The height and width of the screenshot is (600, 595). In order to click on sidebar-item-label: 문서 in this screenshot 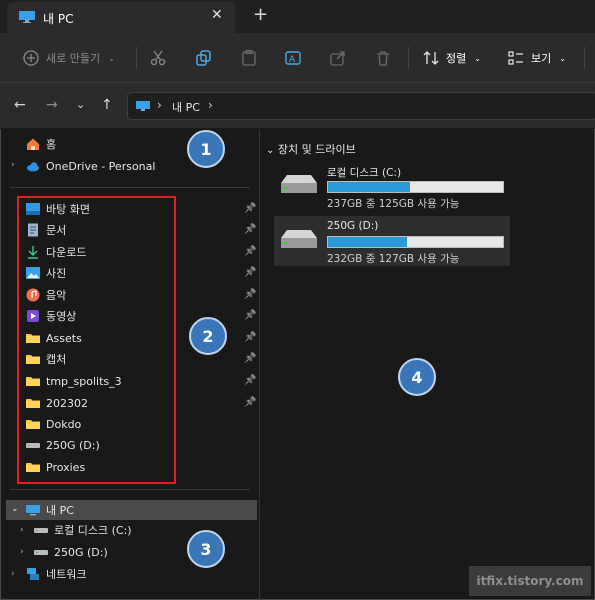, I will do `click(56, 230)`.